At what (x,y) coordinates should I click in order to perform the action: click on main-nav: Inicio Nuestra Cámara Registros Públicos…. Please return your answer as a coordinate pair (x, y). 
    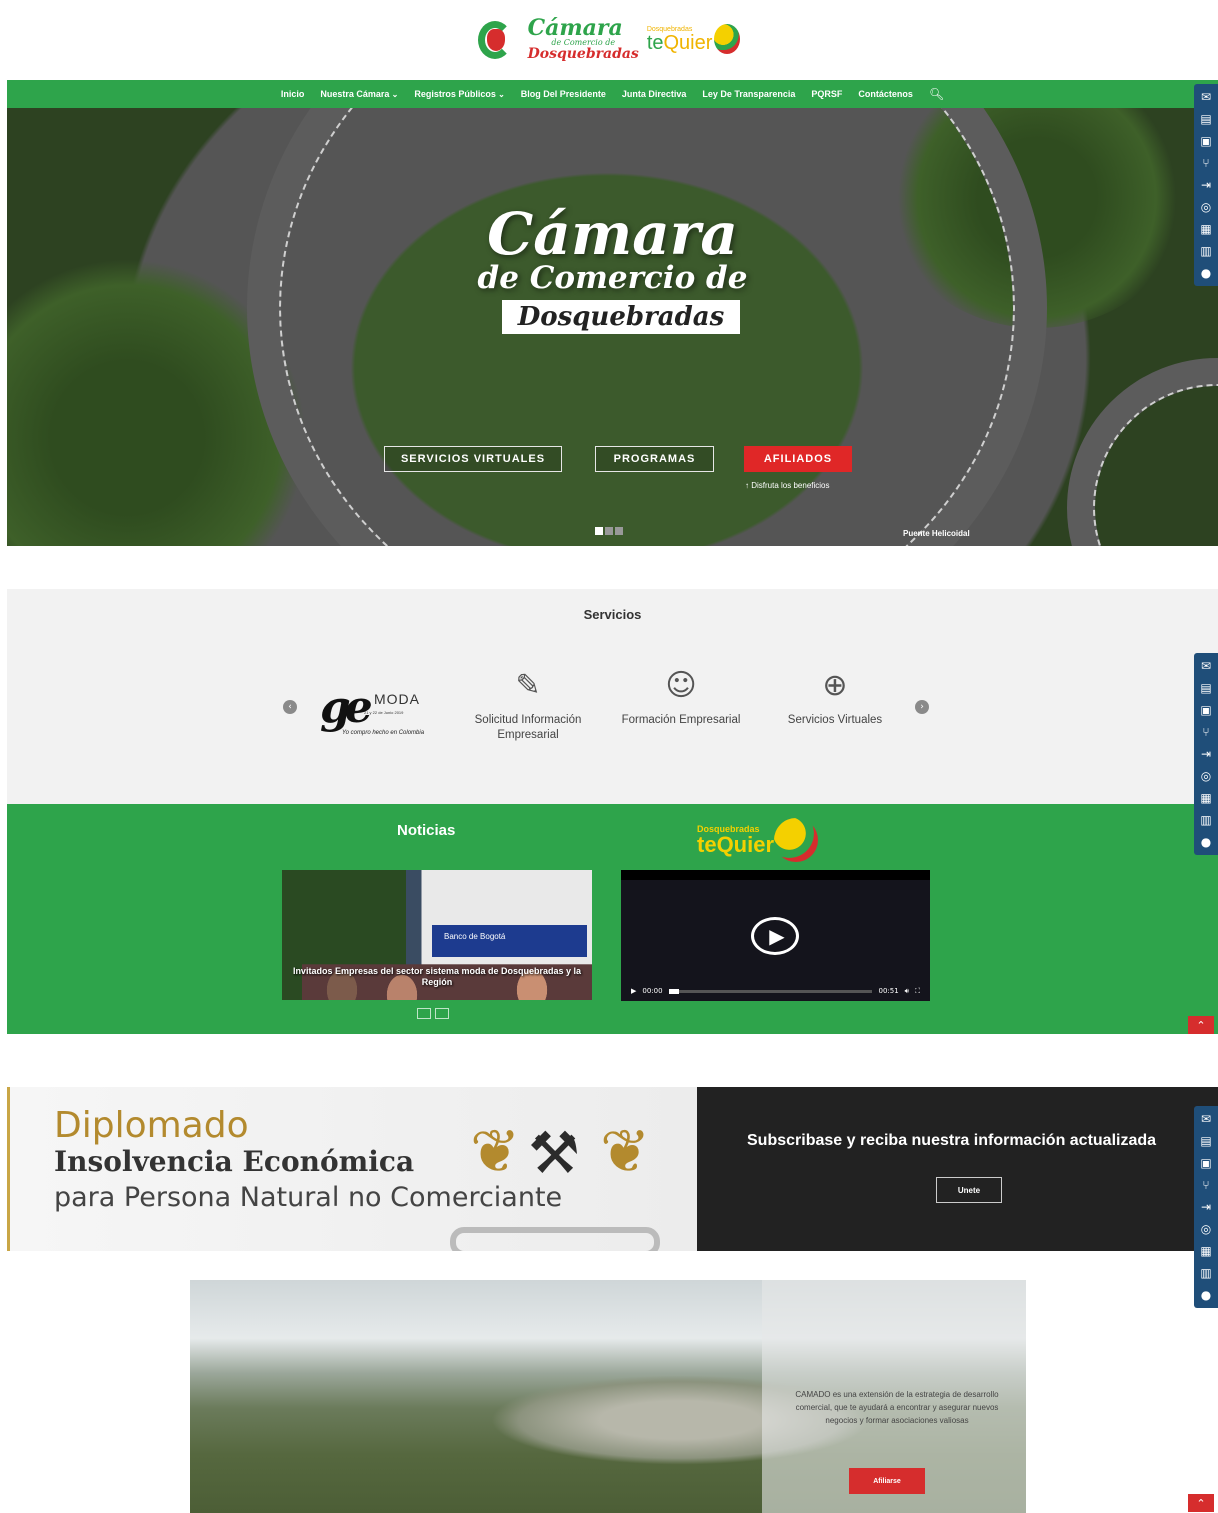
    Looking at the image, I should click on (612, 94).